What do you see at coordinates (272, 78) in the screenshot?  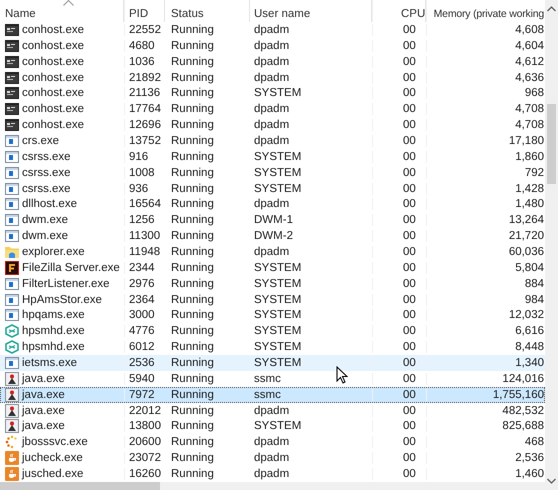 I see `table-row: conhost.exe 21892 Running dpadm 00 4,636` at bounding box center [272, 78].